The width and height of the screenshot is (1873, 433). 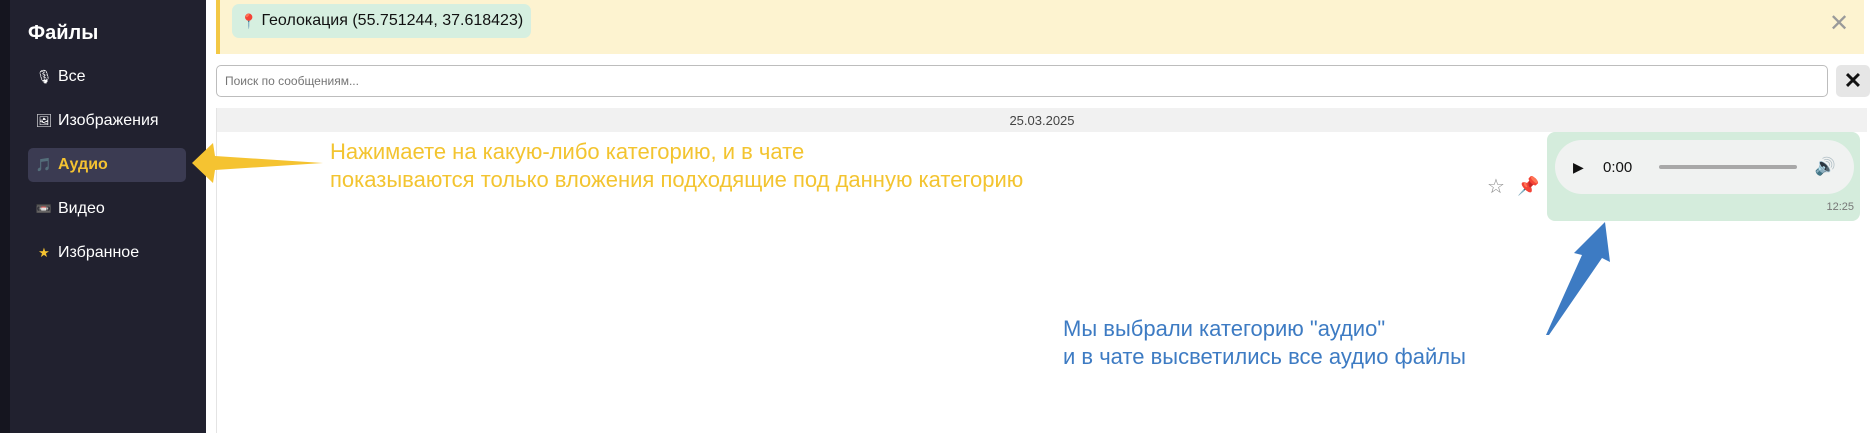 I want to click on message-actions: ☆ 📌, so click(x=1513, y=186).